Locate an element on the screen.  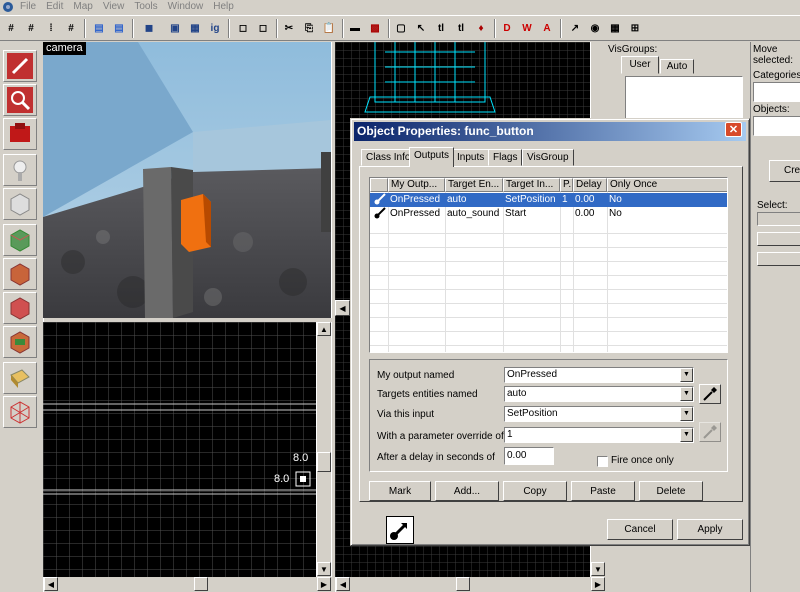
overlay-tool-icon is located at coordinates (20, 342).